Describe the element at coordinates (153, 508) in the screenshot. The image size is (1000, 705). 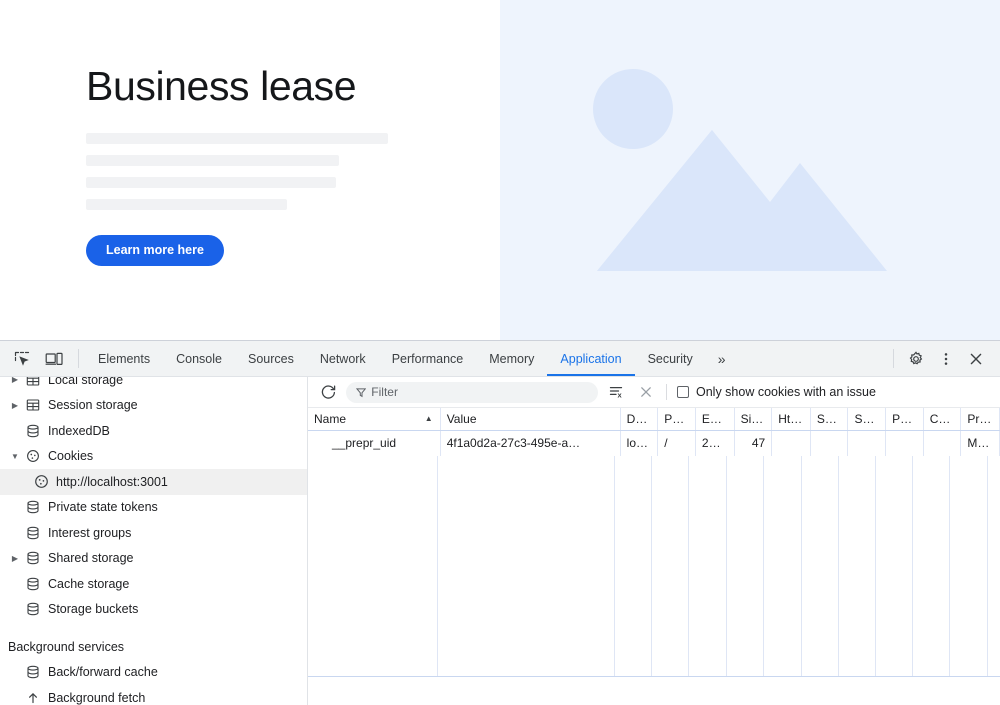
I see `sidebar-item-private-state-tokens: Private state tokens` at that location.